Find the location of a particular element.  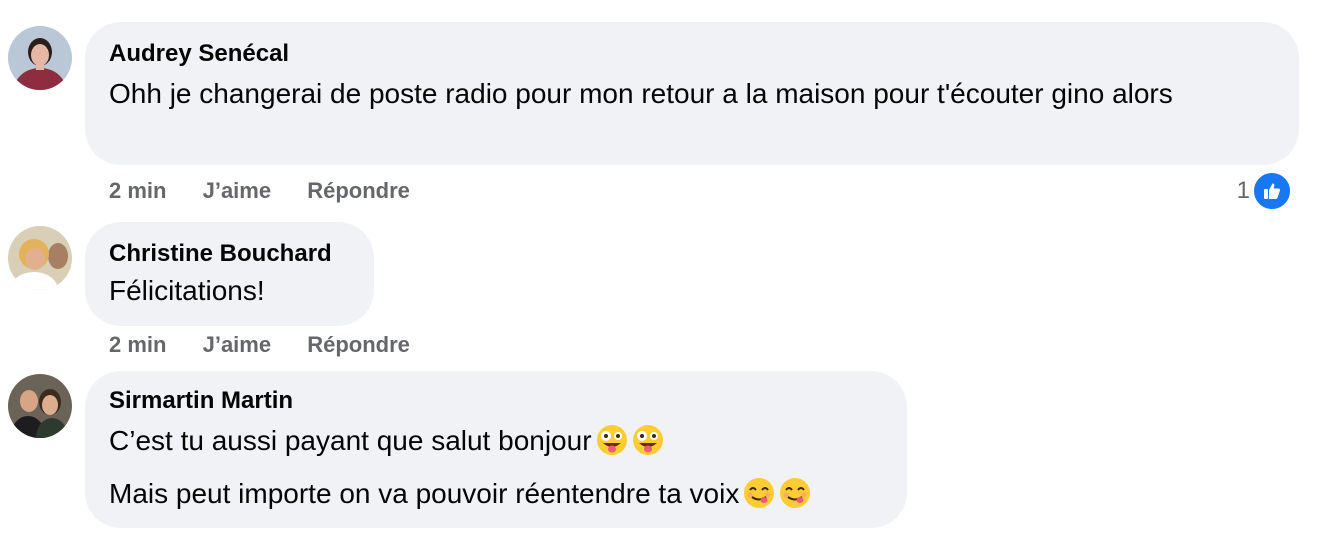

comment-line-1: C’est tu aussi payant que salut bonjour is located at coordinates (350, 440).